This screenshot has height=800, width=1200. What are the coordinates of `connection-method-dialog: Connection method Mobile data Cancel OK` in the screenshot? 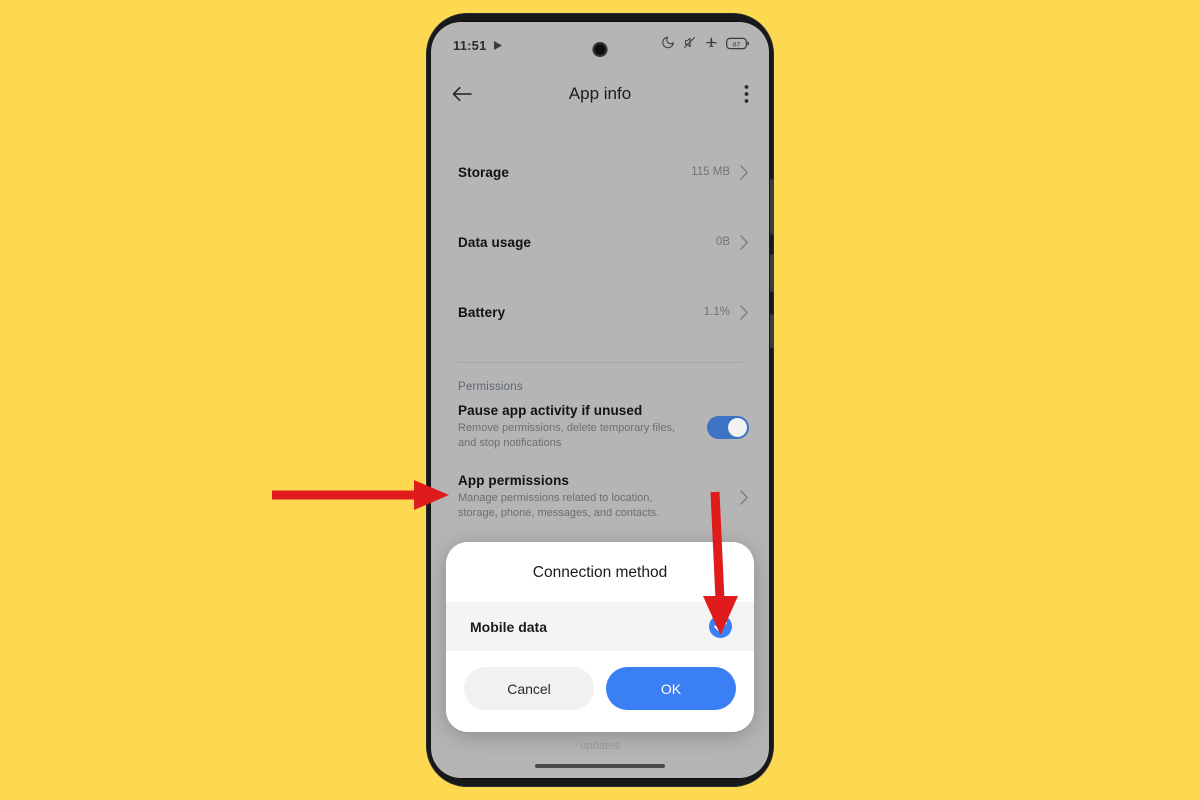 It's located at (600, 637).